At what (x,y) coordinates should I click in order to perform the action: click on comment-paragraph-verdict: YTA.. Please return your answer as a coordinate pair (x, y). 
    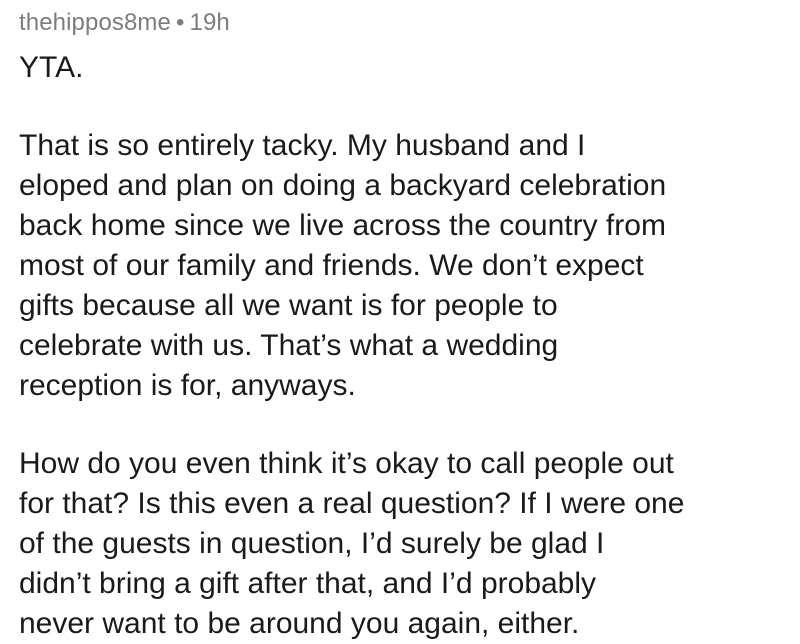
    Looking at the image, I should click on (51, 67).